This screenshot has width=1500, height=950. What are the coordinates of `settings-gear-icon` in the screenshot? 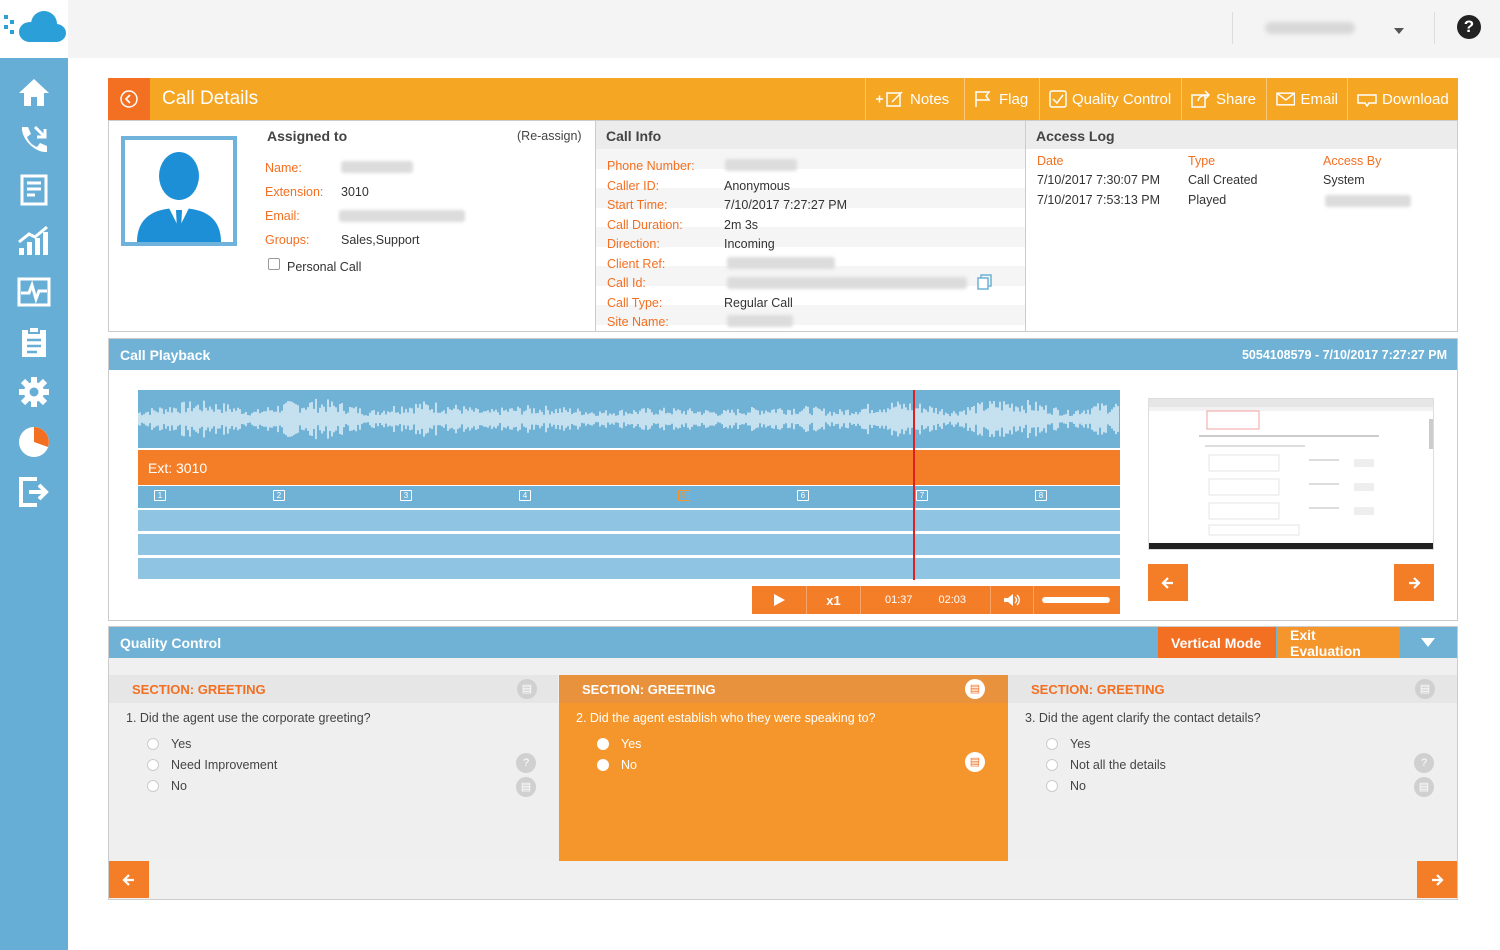 It's located at (34, 392).